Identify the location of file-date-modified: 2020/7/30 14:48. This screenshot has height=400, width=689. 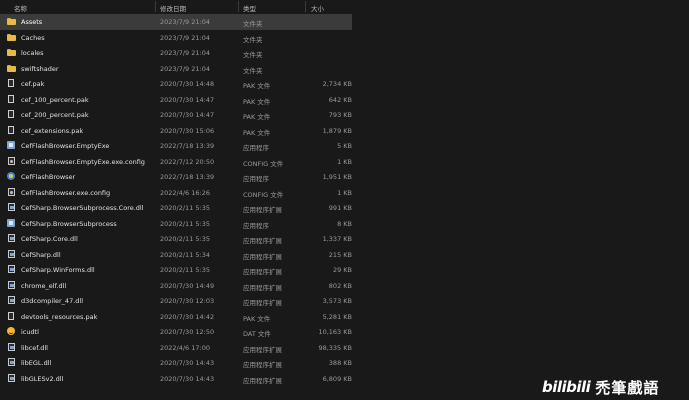
(187, 84).